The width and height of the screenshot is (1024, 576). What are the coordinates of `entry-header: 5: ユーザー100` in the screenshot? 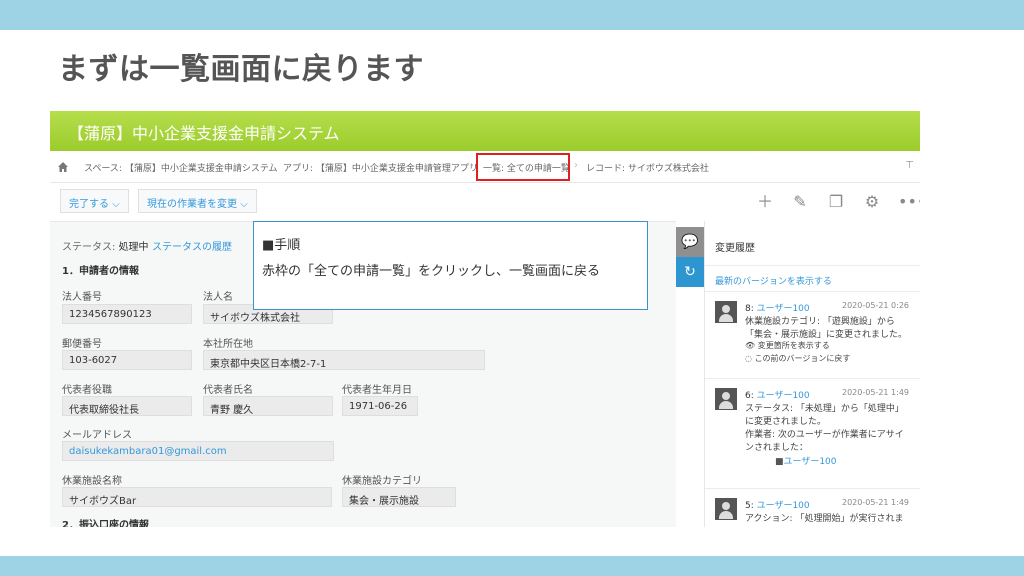 It's located at (777, 506).